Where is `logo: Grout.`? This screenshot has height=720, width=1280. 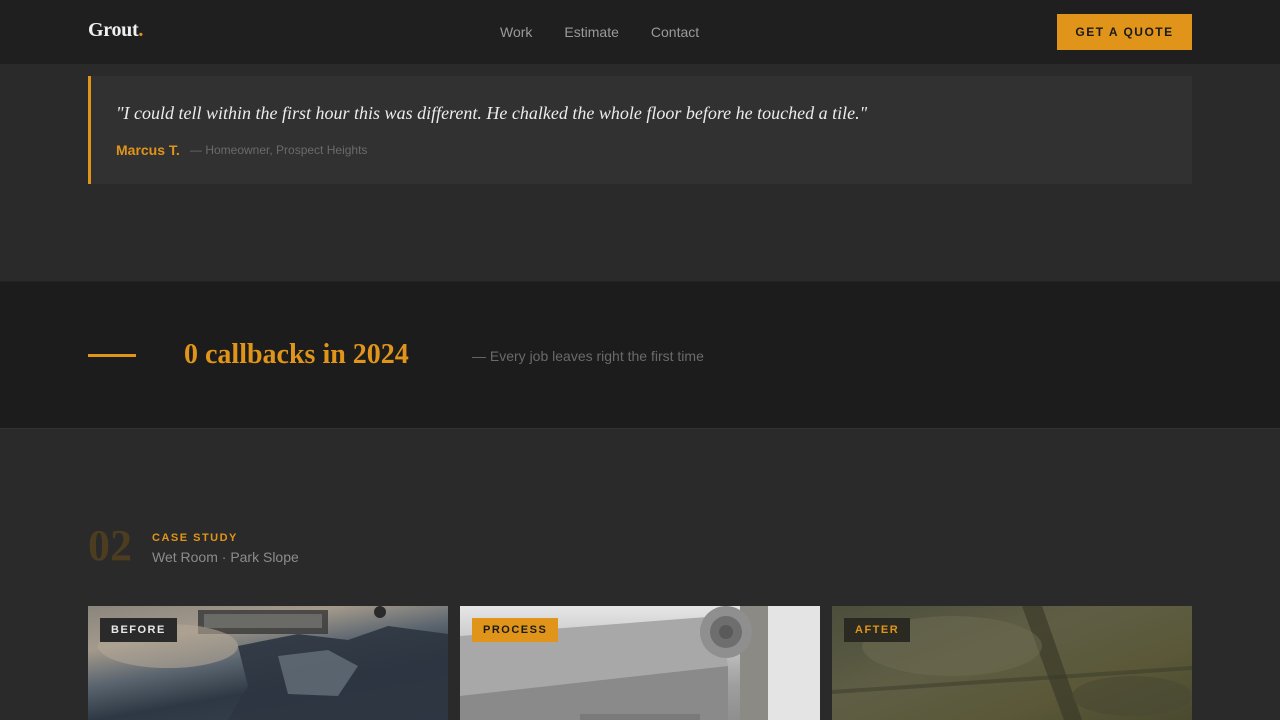
logo: Grout. is located at coordinates (115, 30).